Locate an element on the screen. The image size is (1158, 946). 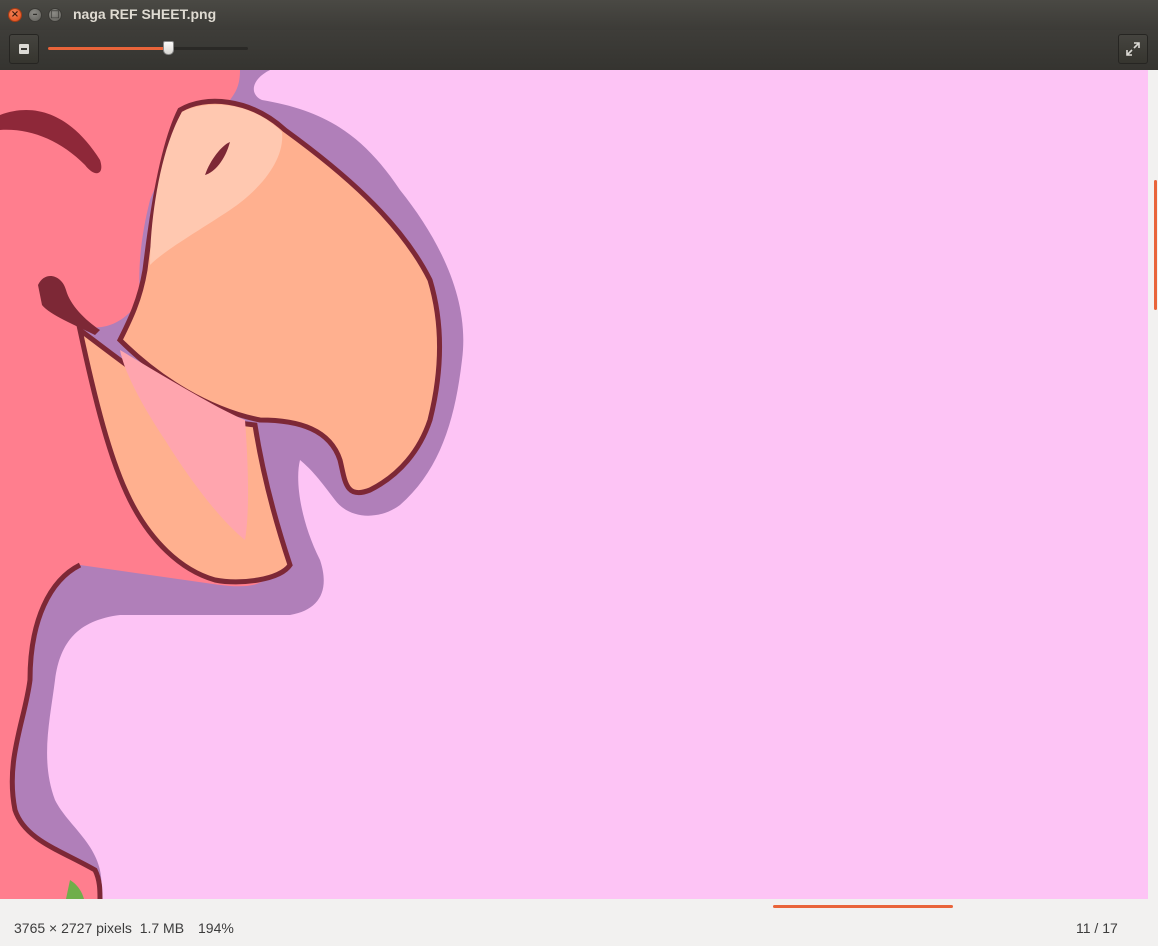
image-position: 11 / 17 is located at coordinates (1097, 928).